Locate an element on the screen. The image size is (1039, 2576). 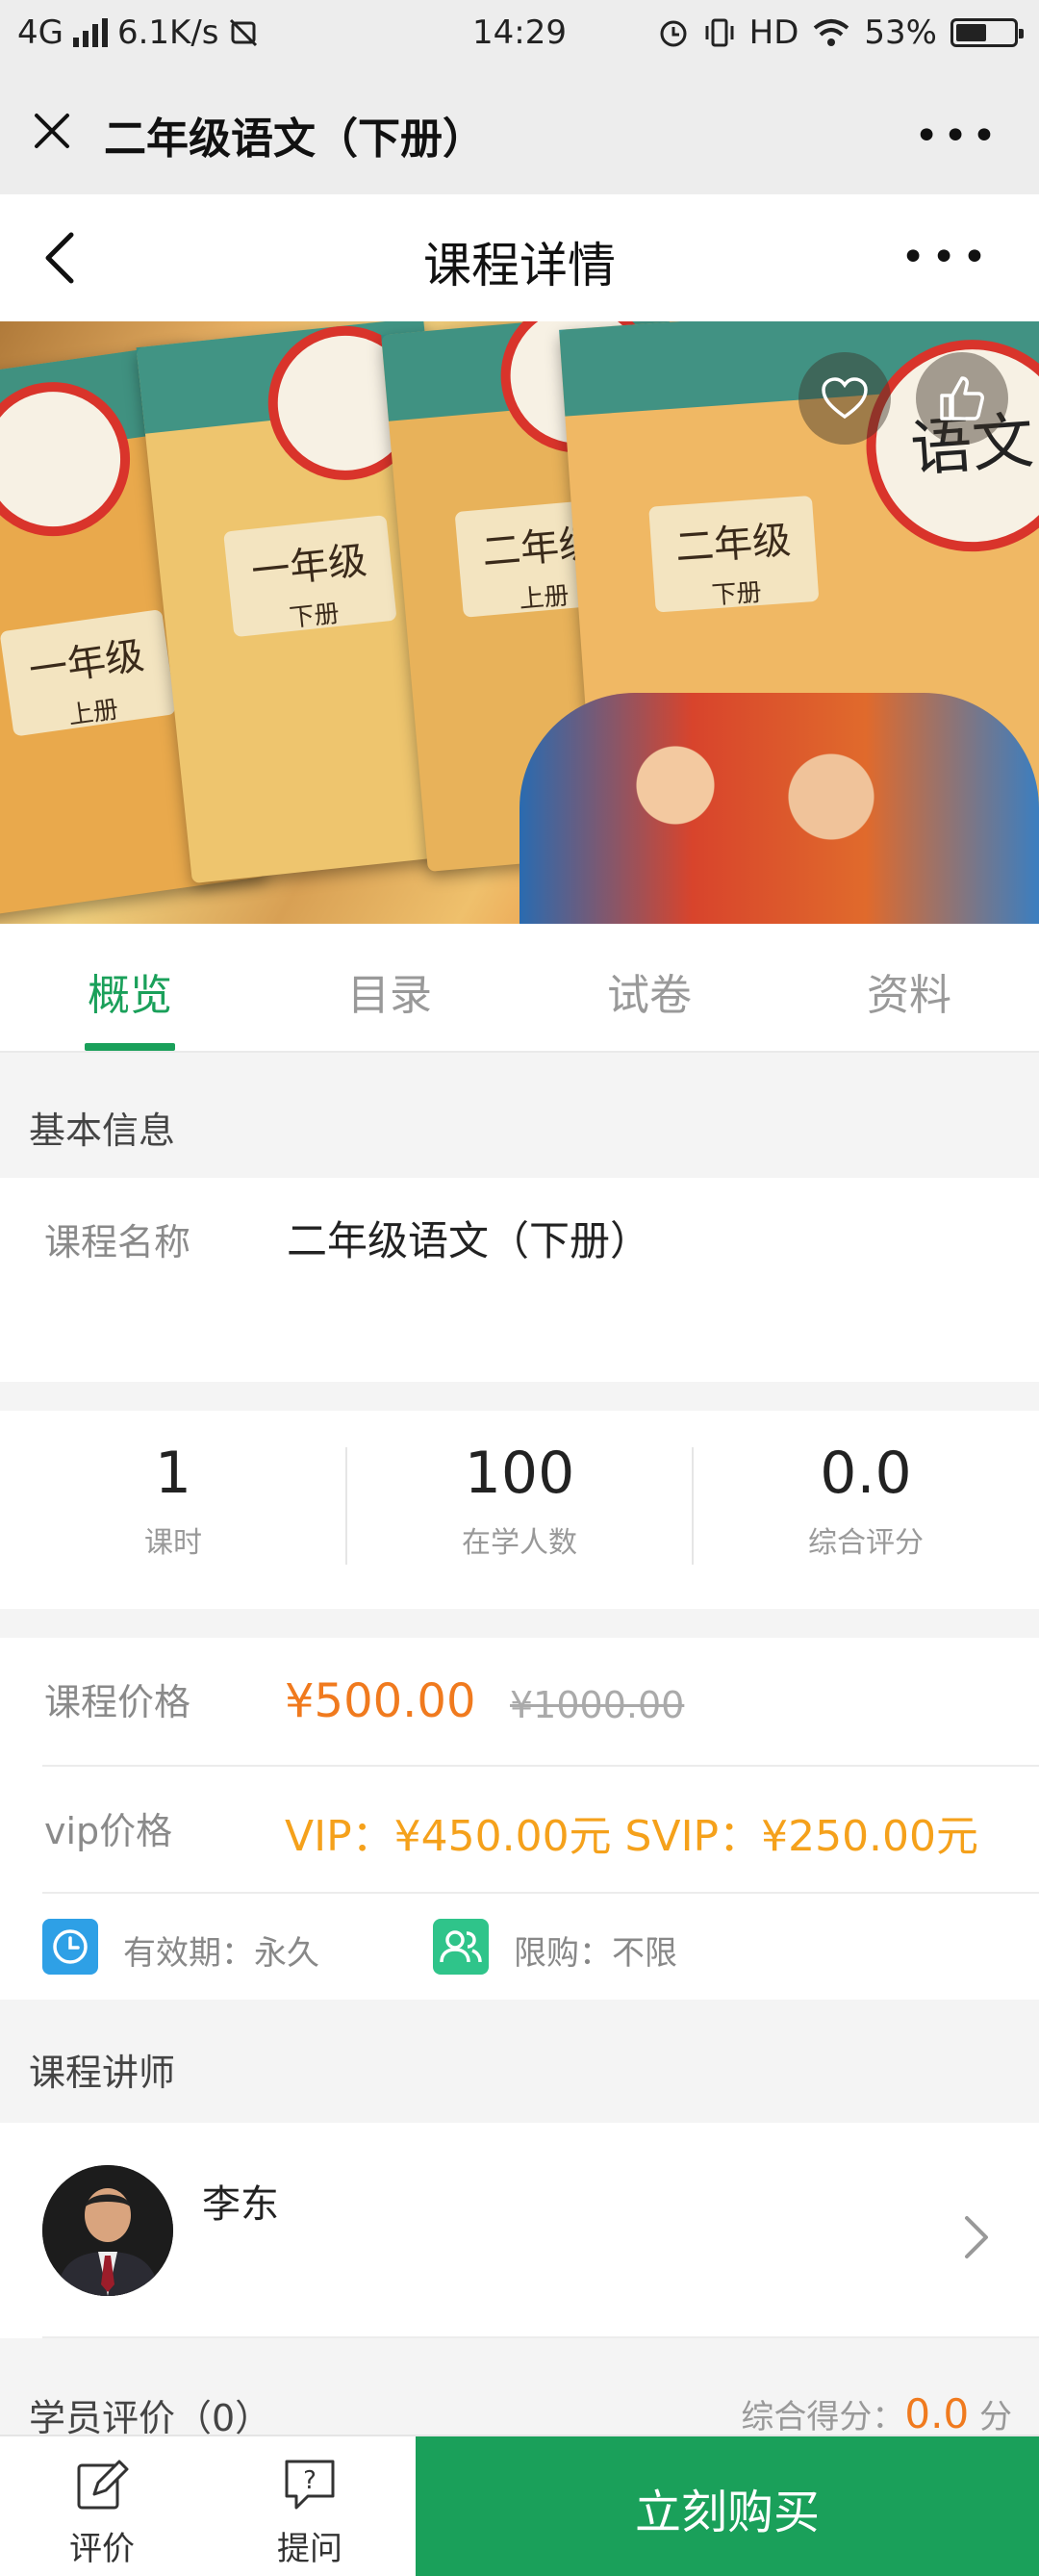
reviews-header: 学员评价（0） 综合得分：0.0 分 is located at coordinates (519, 2388).